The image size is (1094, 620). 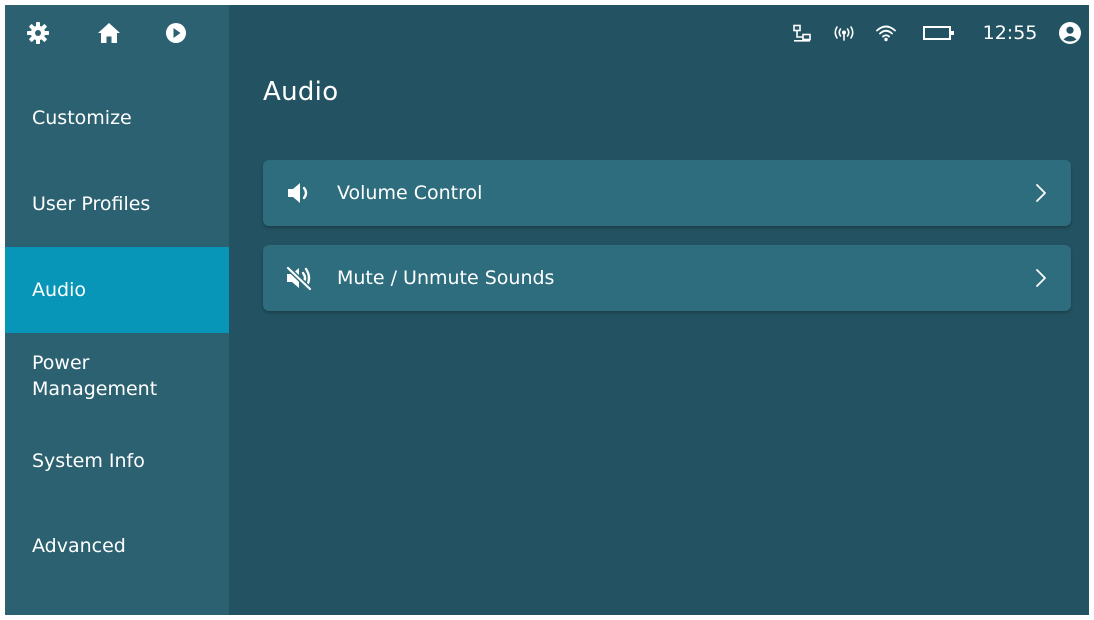 I want to click on antenna-icon, so click(x=844, y=33).